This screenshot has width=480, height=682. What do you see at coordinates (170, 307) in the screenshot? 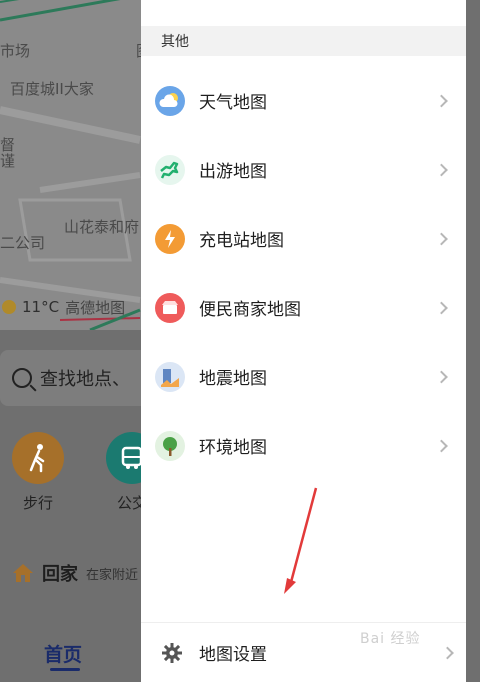
I see `shop-pin-icon` at bounding box center [170, 307].